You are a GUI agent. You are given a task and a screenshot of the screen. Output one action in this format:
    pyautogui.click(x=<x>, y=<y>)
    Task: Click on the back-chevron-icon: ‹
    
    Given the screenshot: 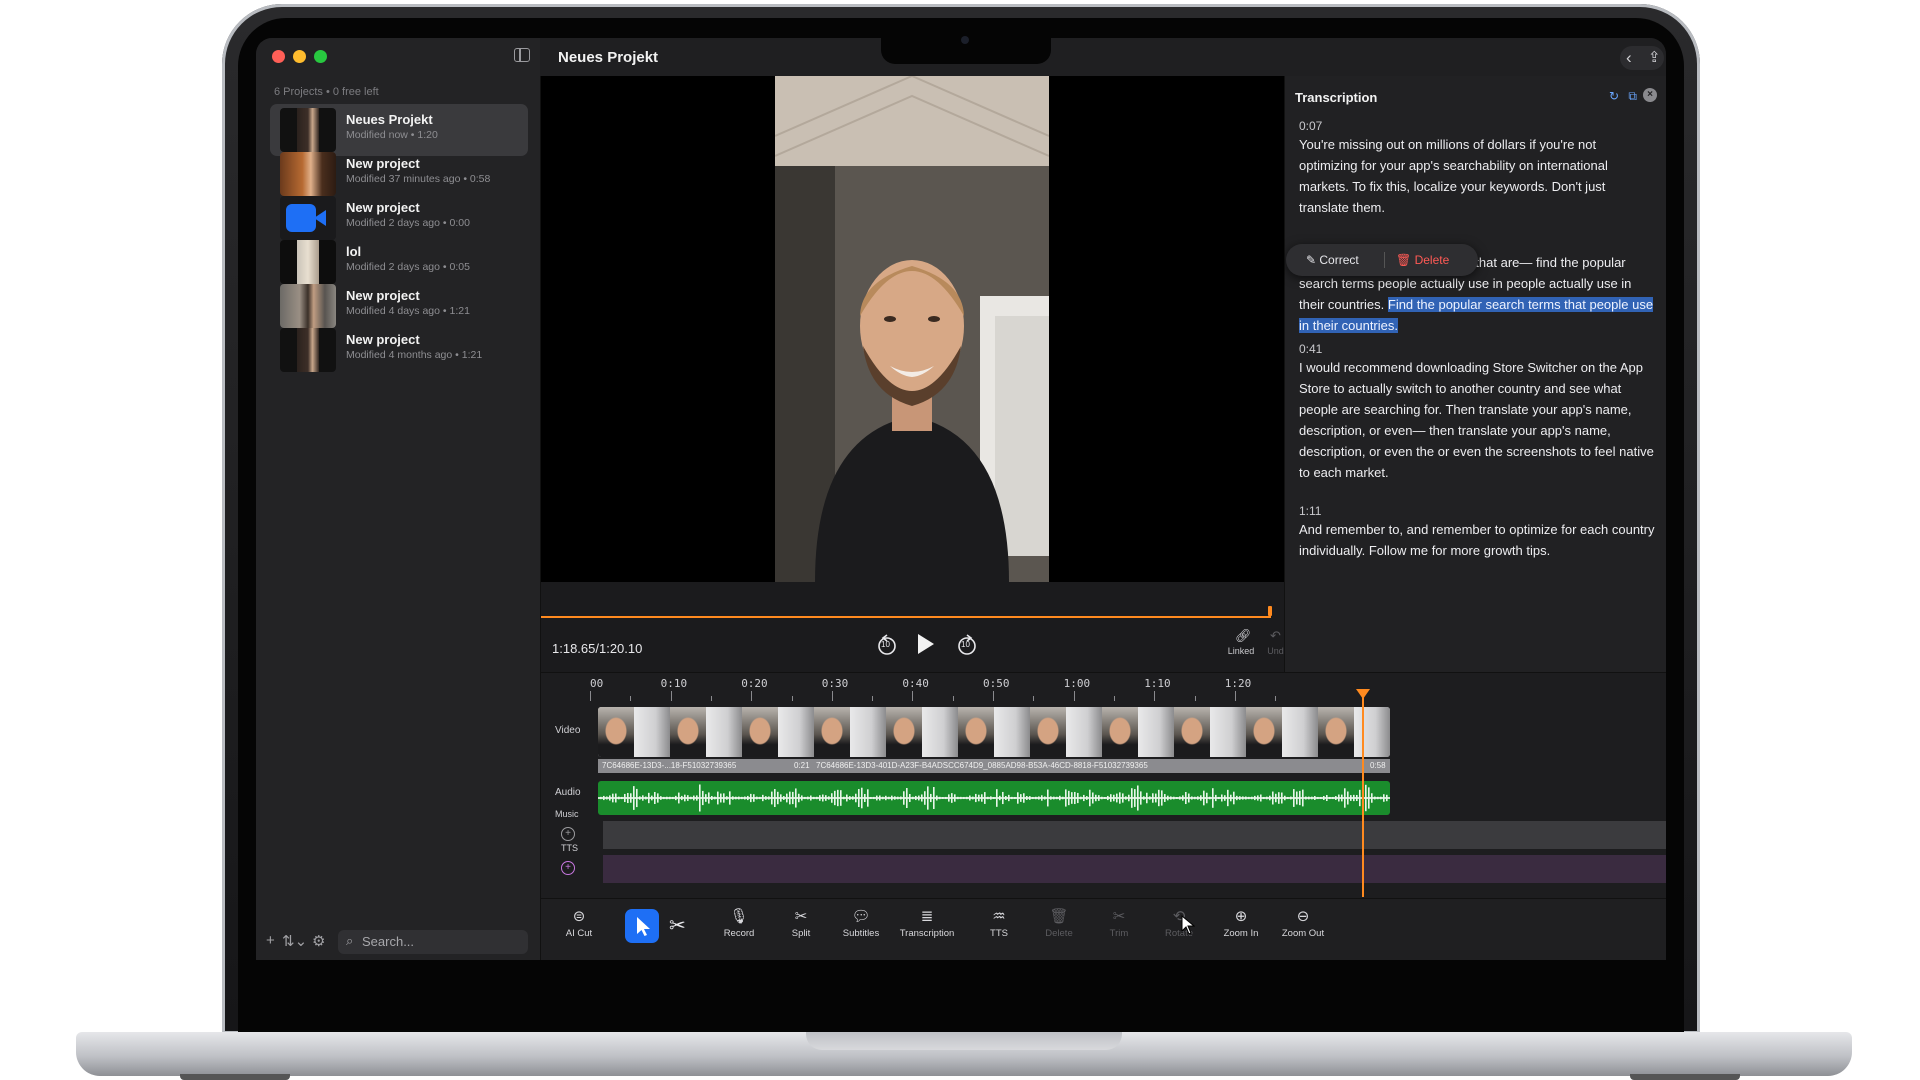 What is the action you would take?
    pyautogui.click(x=1629, y=58)
    